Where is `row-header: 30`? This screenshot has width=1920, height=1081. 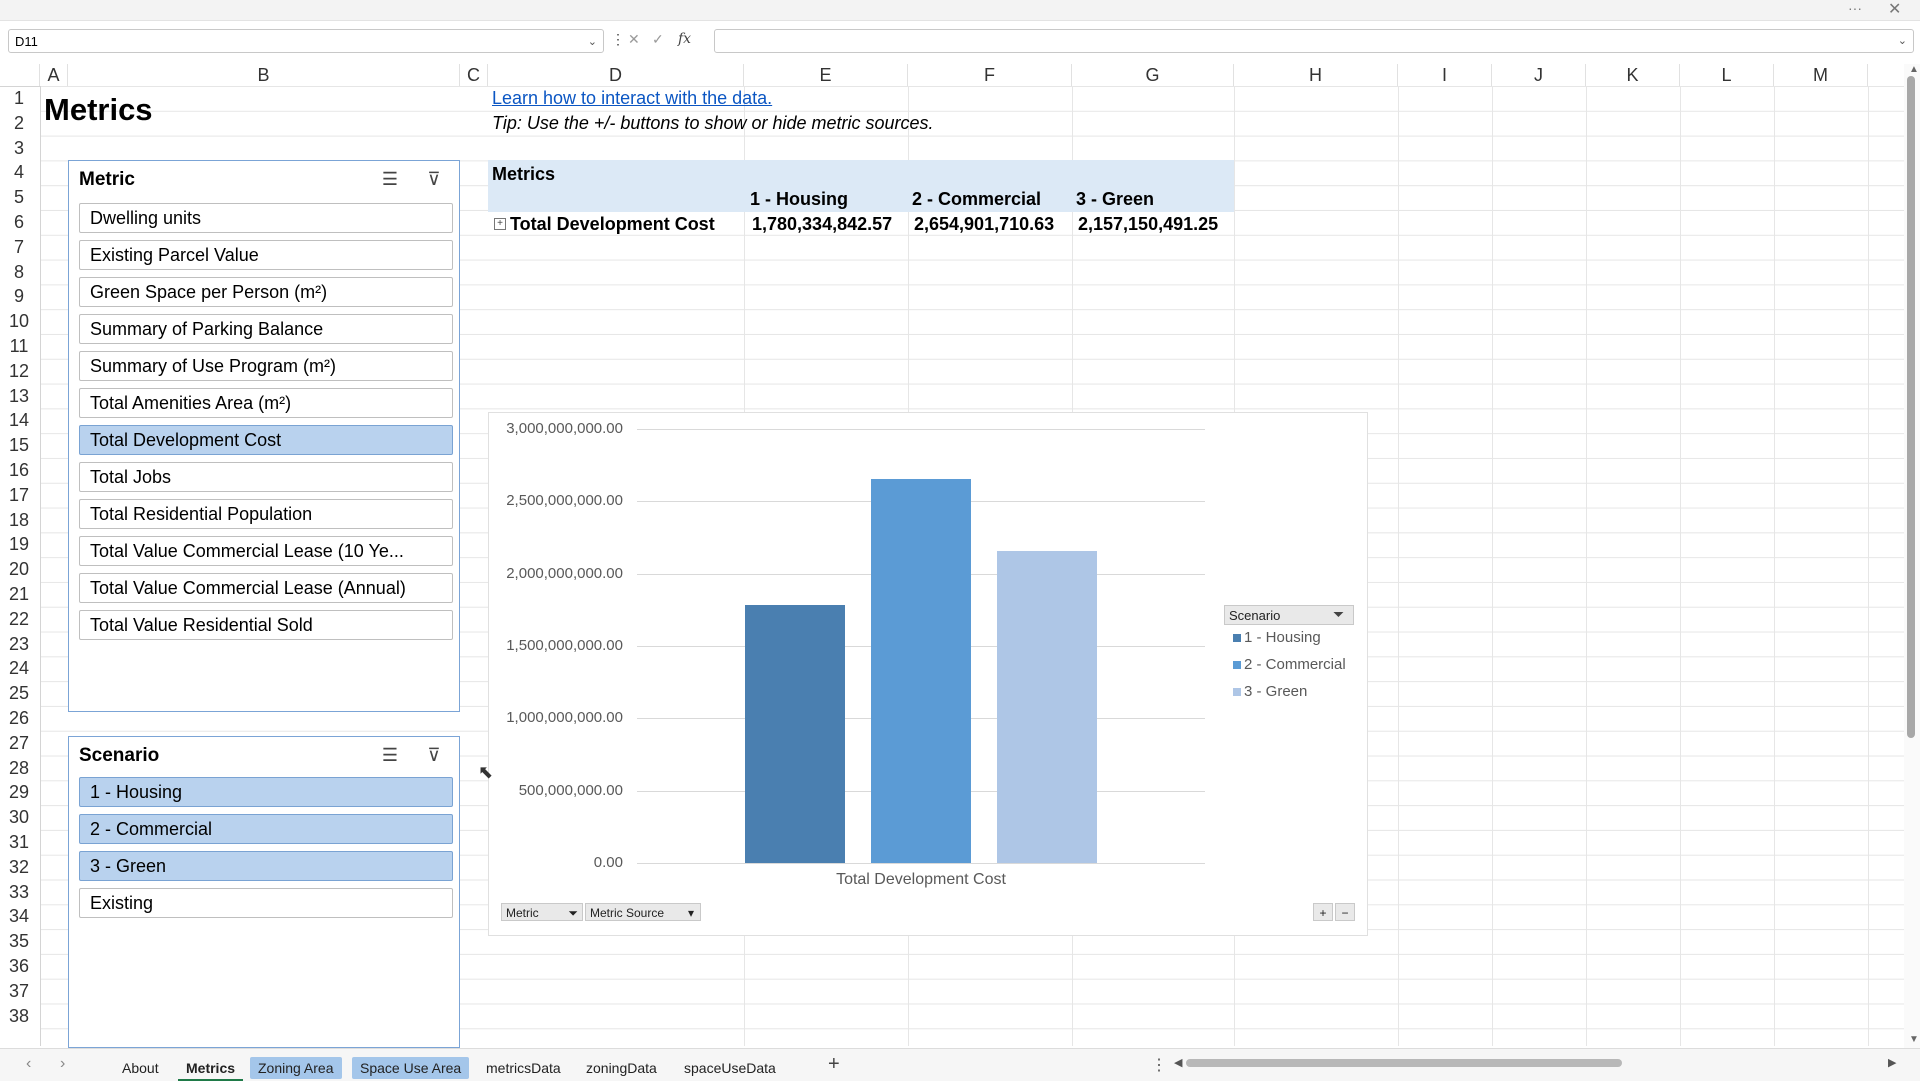 row-header: 30 is located at coordinates (19, 817).